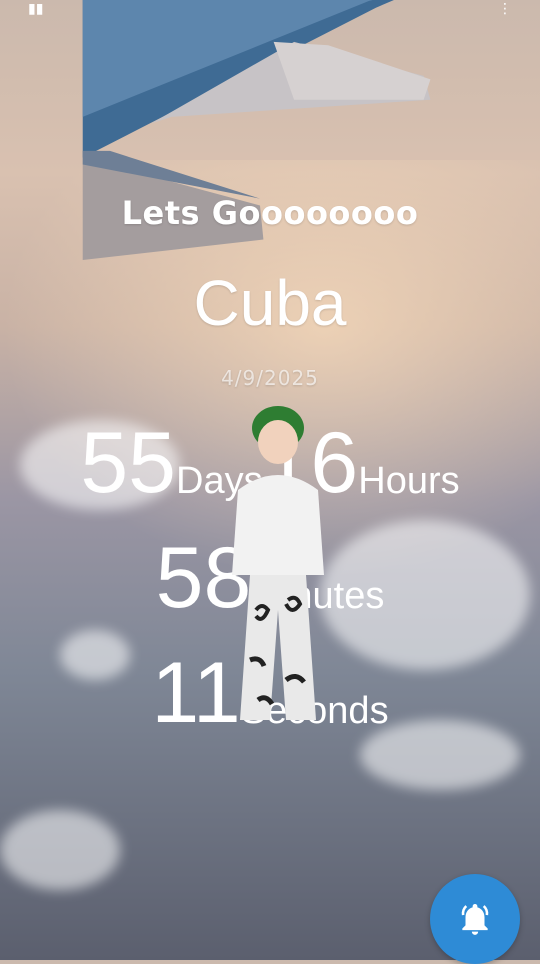 This screenshot has height=964, width=540. I want to click on cloud, so click(60, 850).